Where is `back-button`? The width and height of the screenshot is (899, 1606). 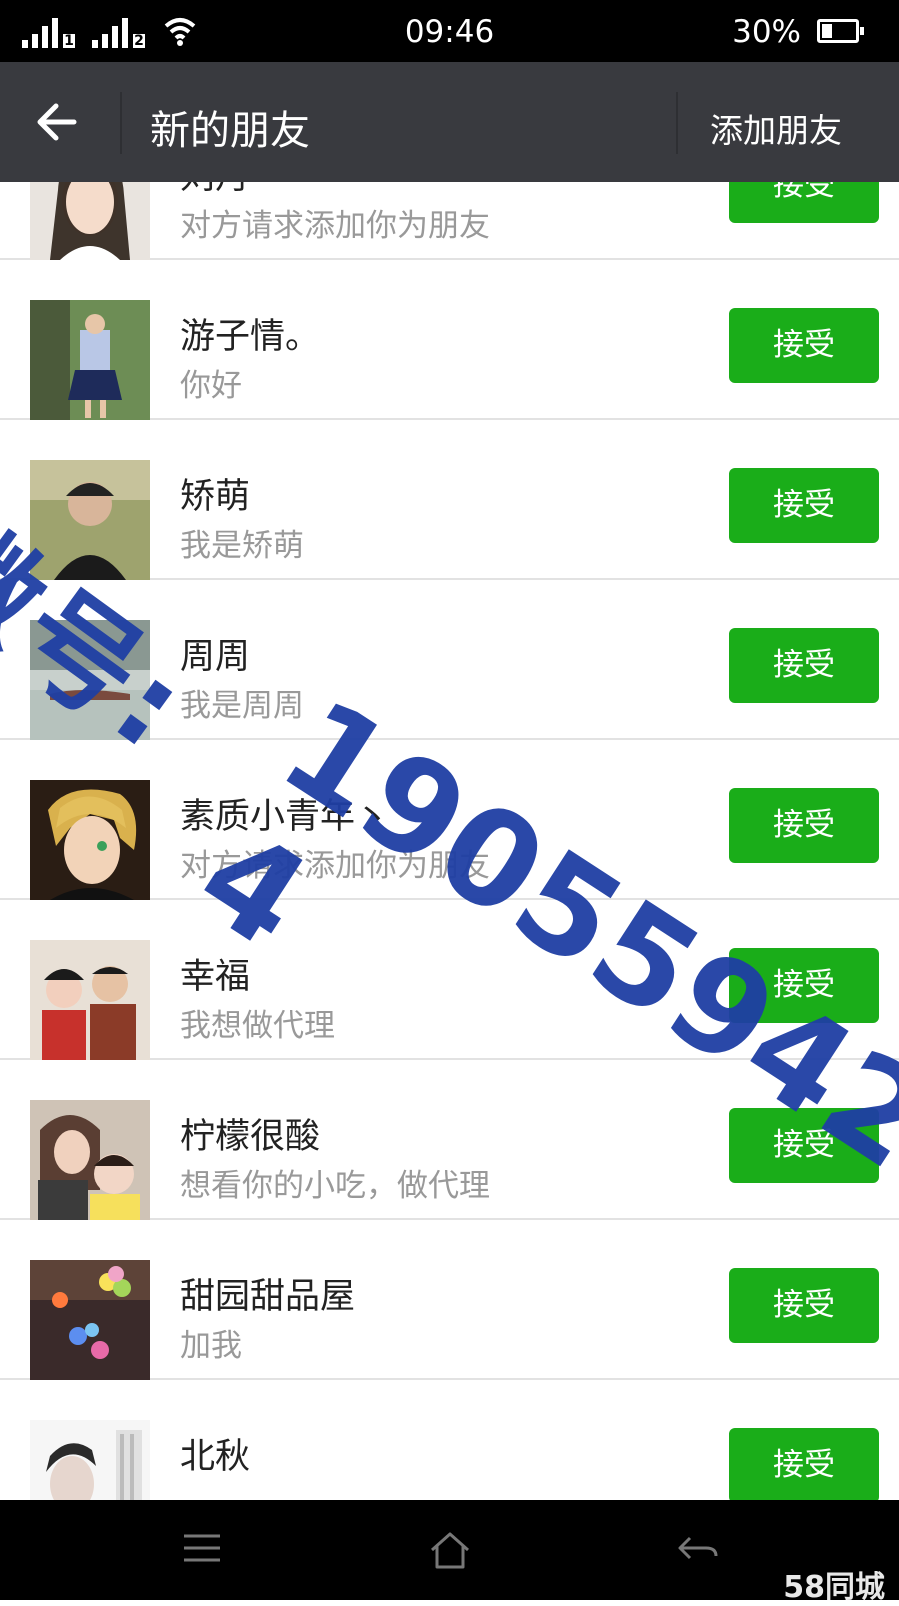 back-button is located at coordinates (60, 122).